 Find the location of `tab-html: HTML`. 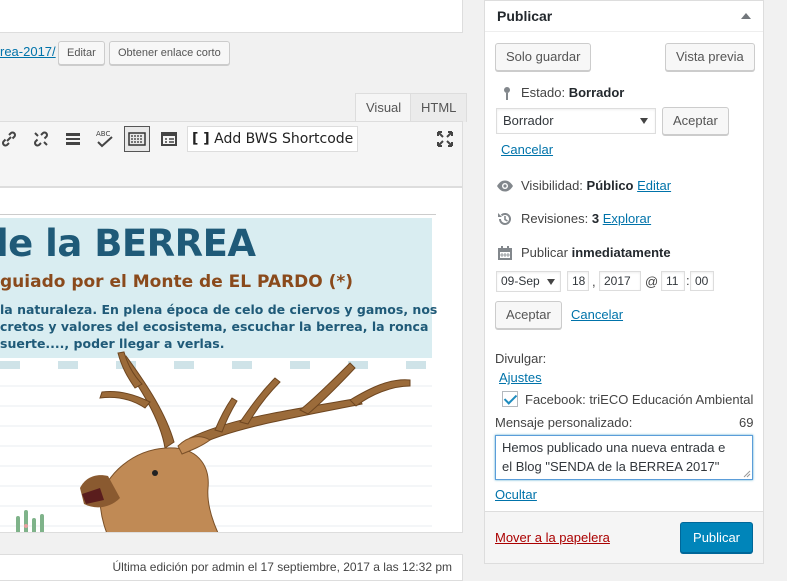

tab-html: HTML is located at coordinates (439, 107).